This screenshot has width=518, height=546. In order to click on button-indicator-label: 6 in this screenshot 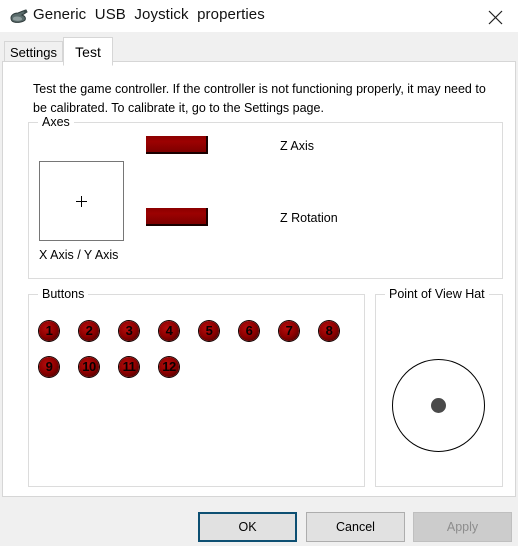, I will do `click(249, 330)`.